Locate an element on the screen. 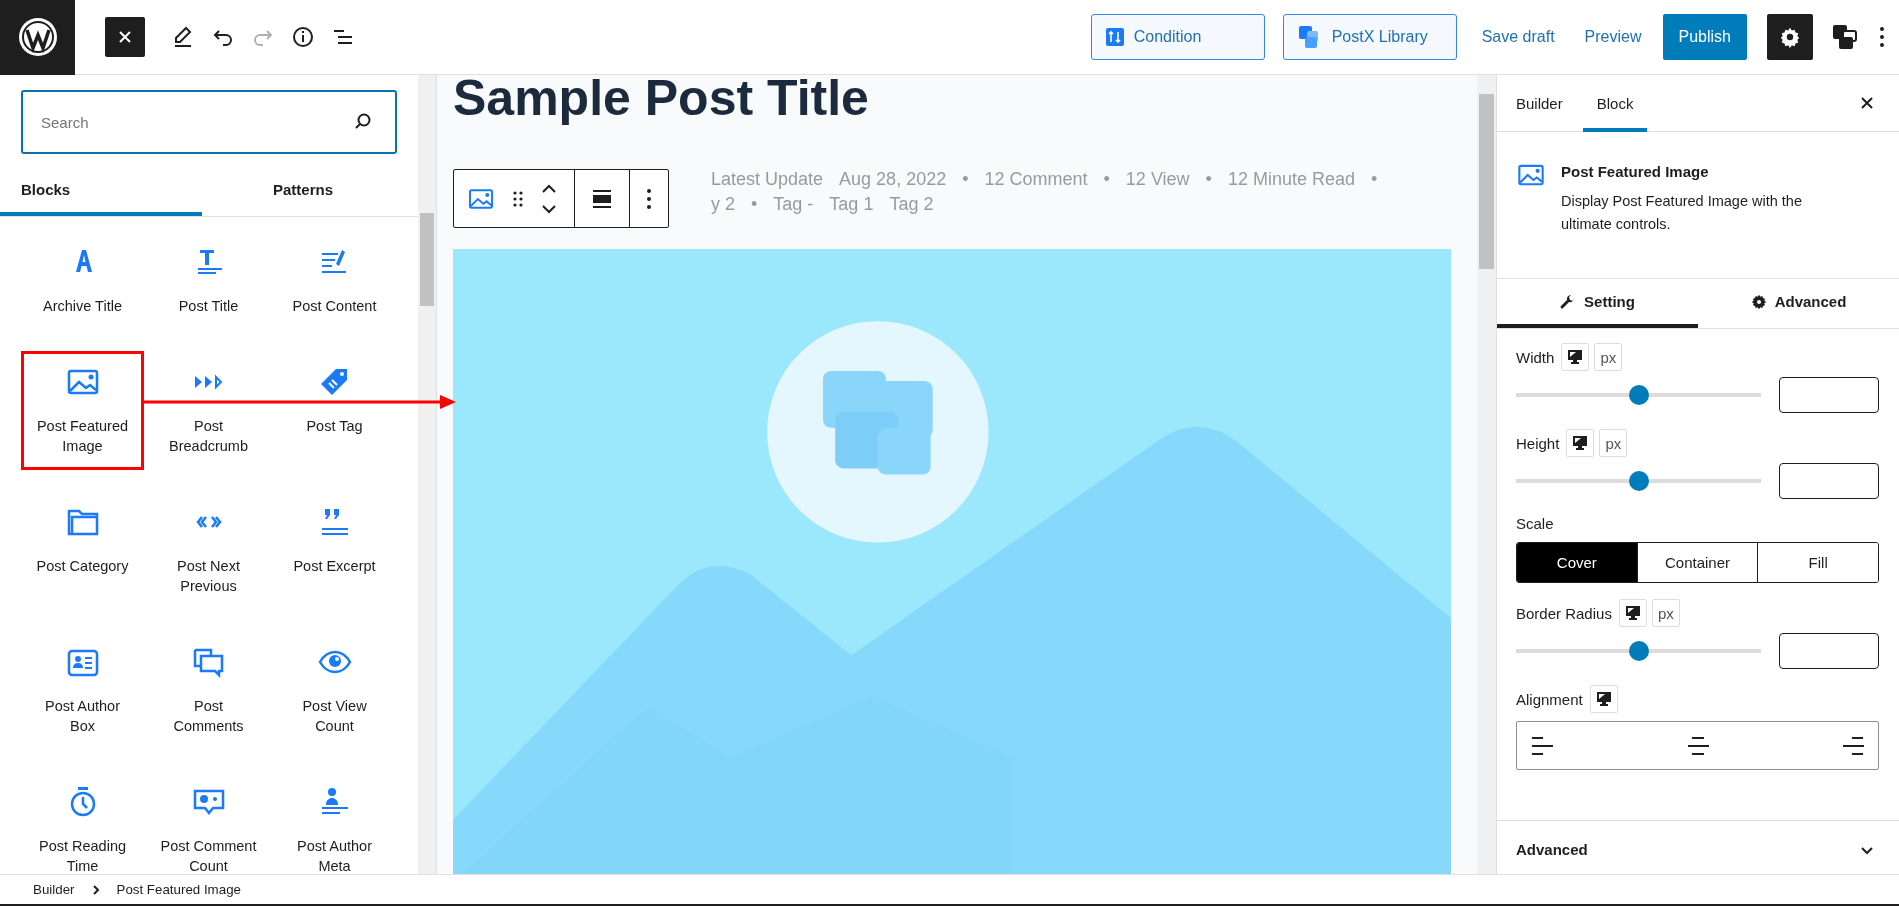 The height and width of the screenshot is (906, 1899). block-item: Post Excerpt is located at coordinates (334, 550).